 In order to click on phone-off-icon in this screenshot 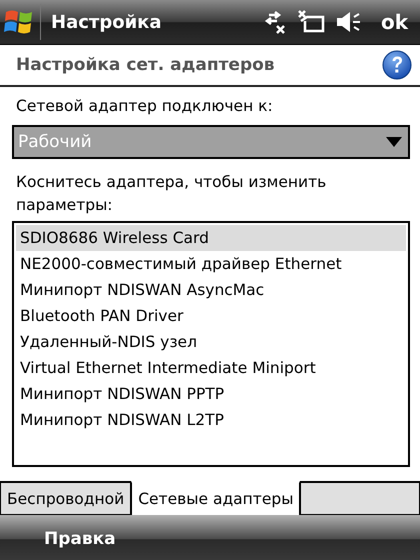, I will do `click(310, 22)`.